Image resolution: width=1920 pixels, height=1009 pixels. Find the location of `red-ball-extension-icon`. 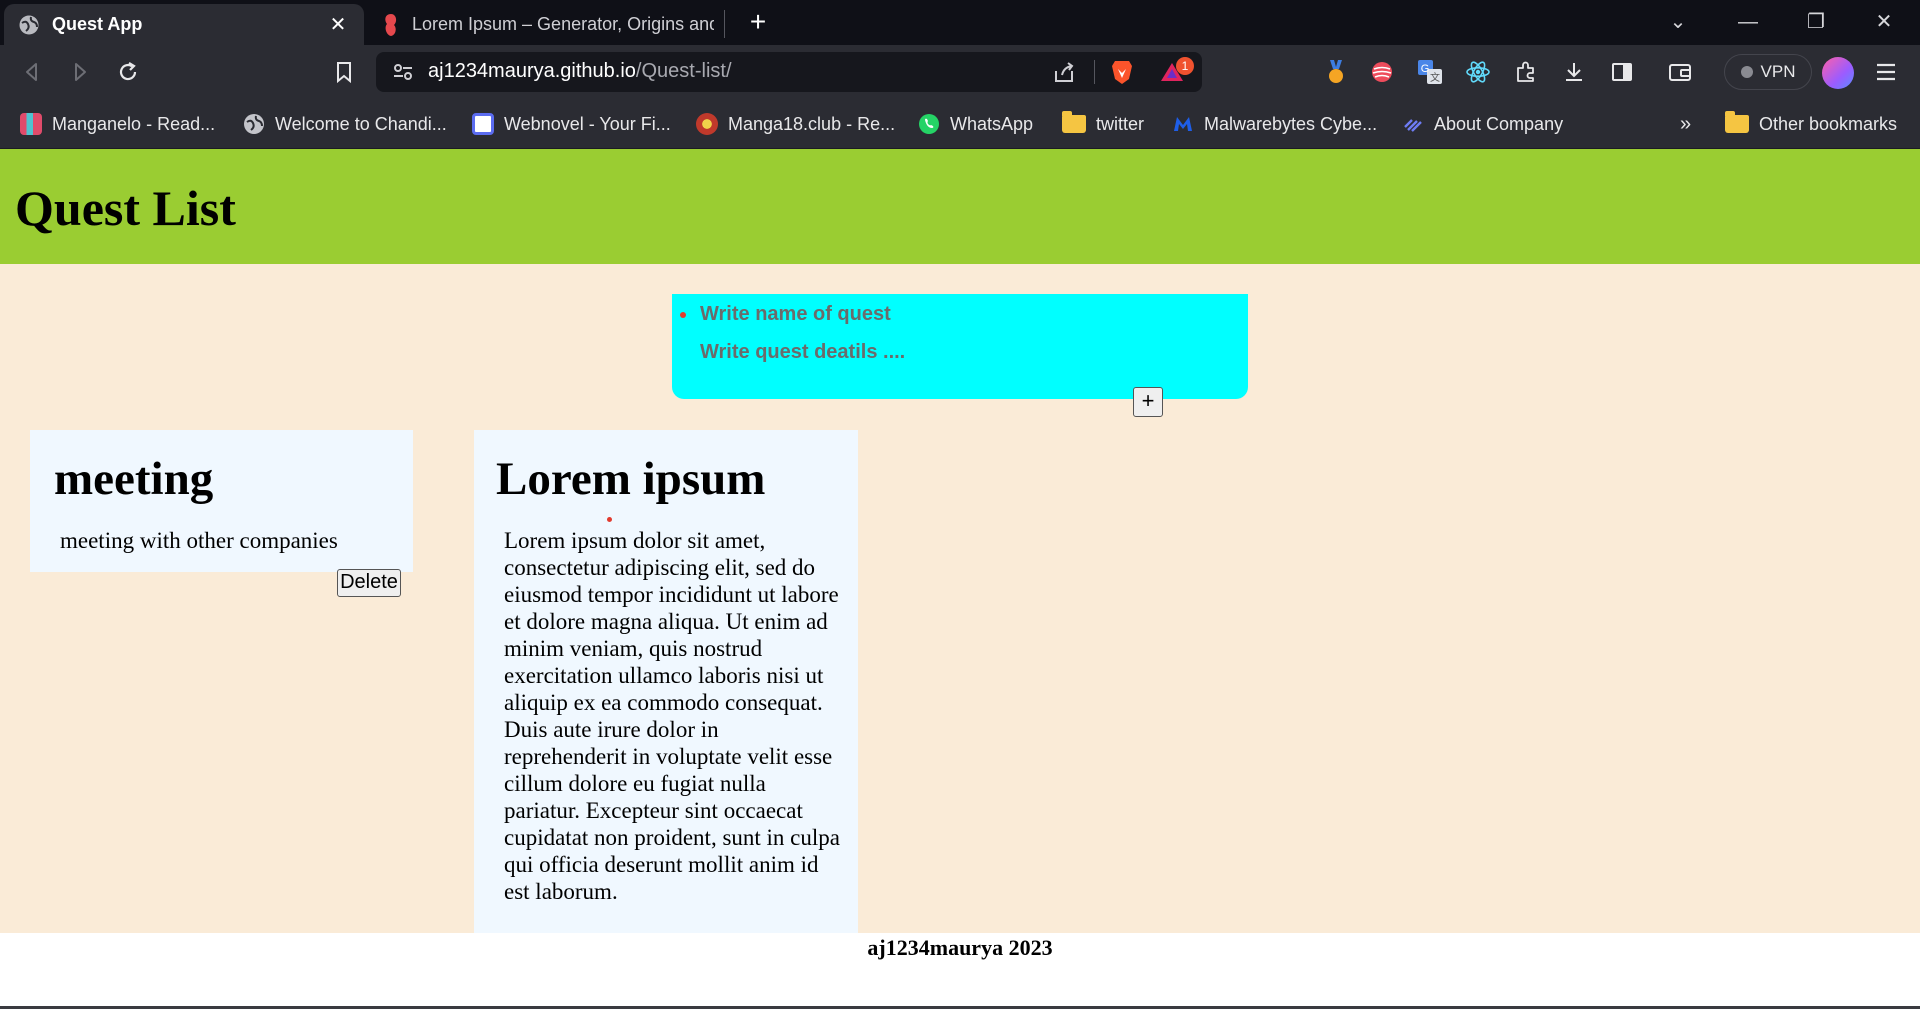

red-ball-extension-icon is located at coordinates (1382, 72).